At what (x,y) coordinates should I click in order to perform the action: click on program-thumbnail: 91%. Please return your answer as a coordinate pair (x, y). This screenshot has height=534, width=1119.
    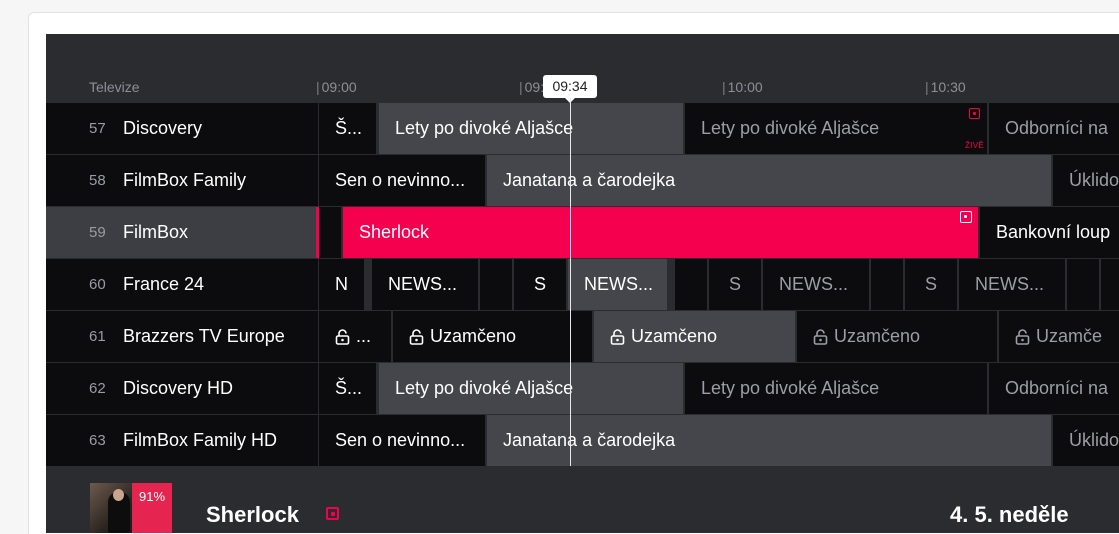
    Looking at the image, I should click on (131, 508).